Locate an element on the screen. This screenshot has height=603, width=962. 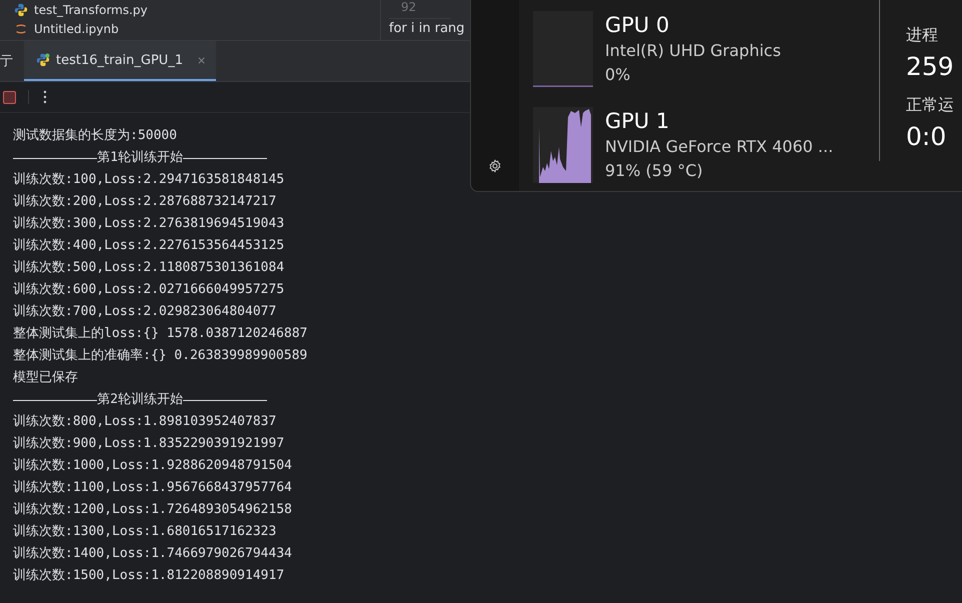
gpu-name: GPU 1 is located at coordinates (637, 121).